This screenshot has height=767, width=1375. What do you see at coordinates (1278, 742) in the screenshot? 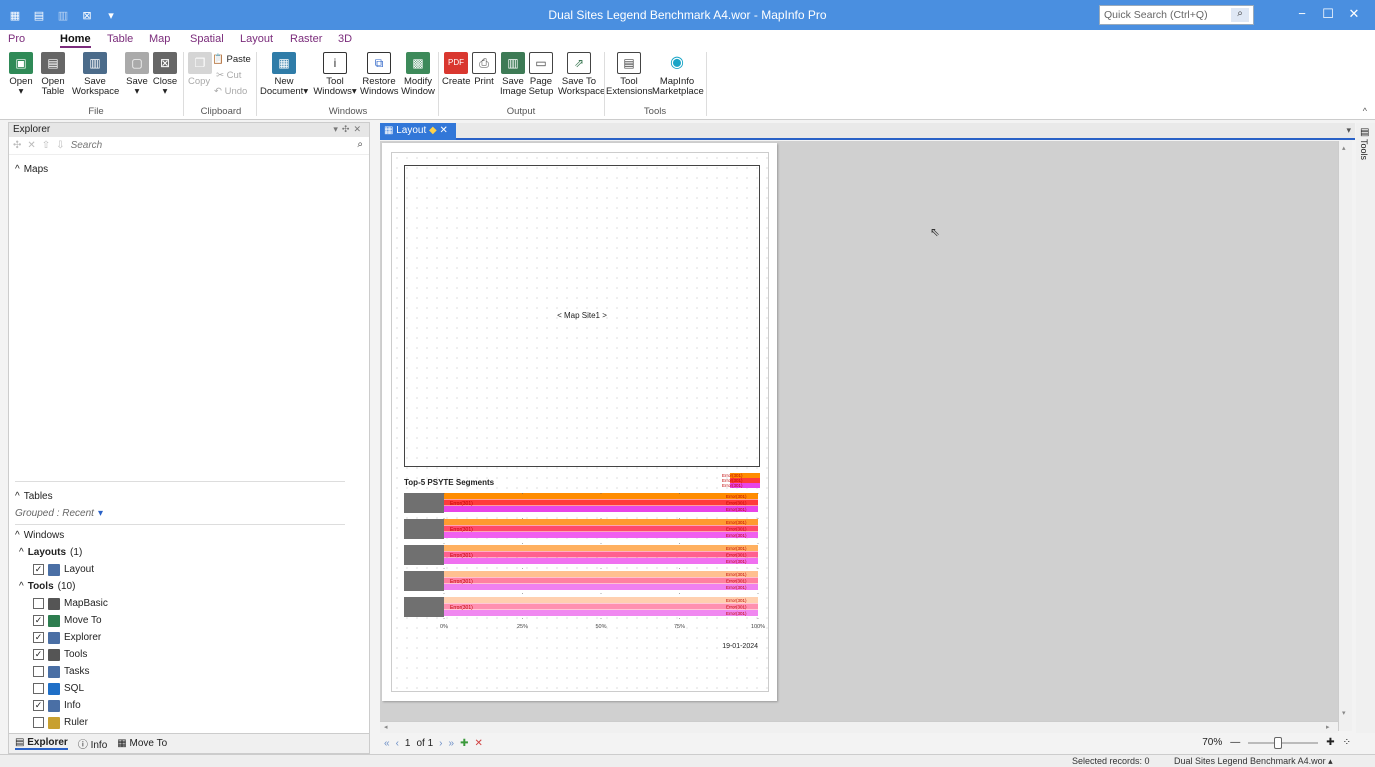
I see `zoom-slider-thumb` at bounding box center [1278, 742].